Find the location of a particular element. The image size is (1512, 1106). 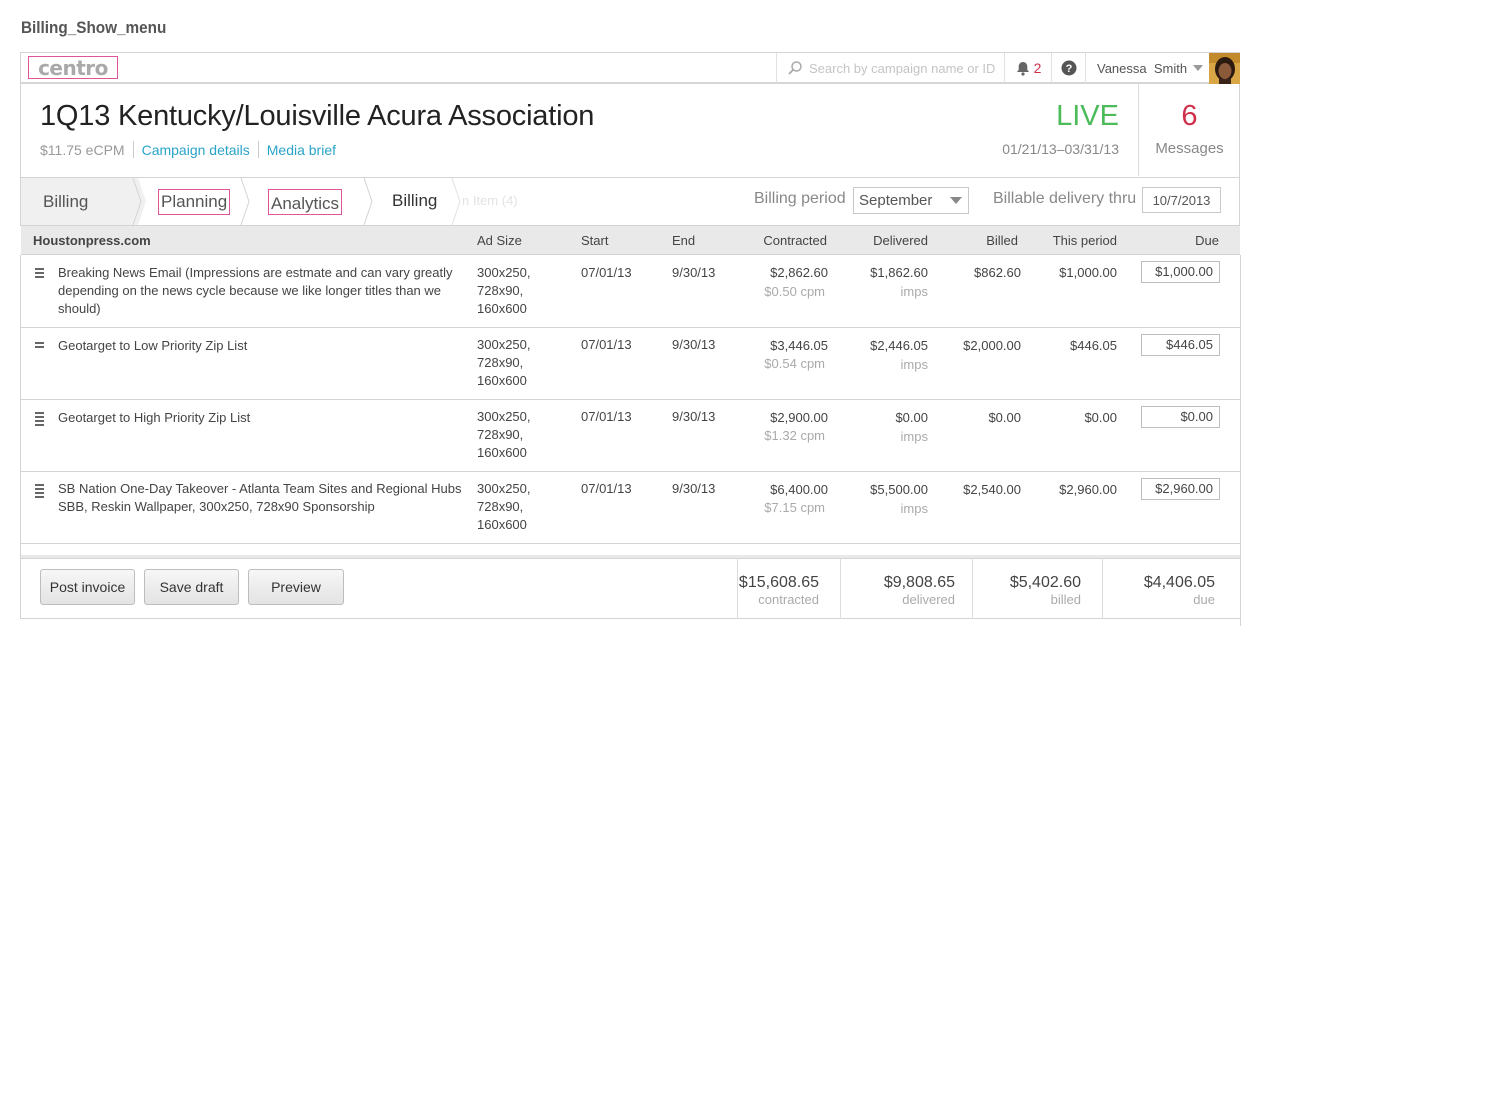

help-icon: ? is located at coordinates (1069, 68).